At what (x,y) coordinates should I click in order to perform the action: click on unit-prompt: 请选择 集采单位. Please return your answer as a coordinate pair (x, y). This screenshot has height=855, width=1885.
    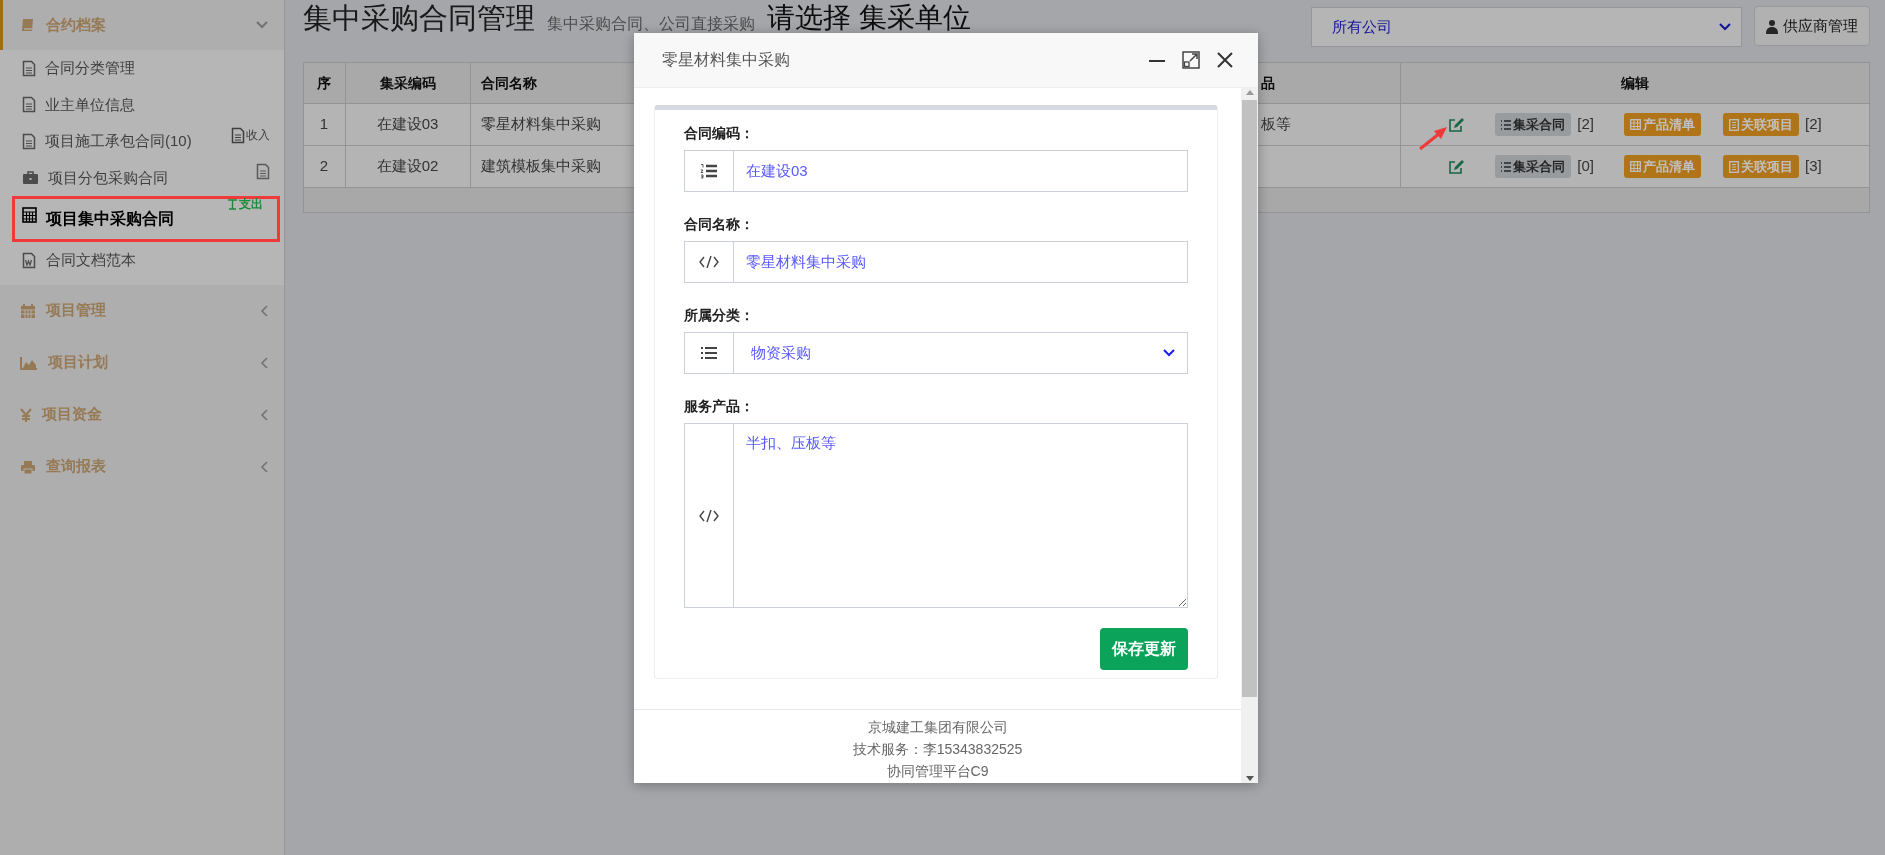
    Looking at the image, I should click on (869, 17).